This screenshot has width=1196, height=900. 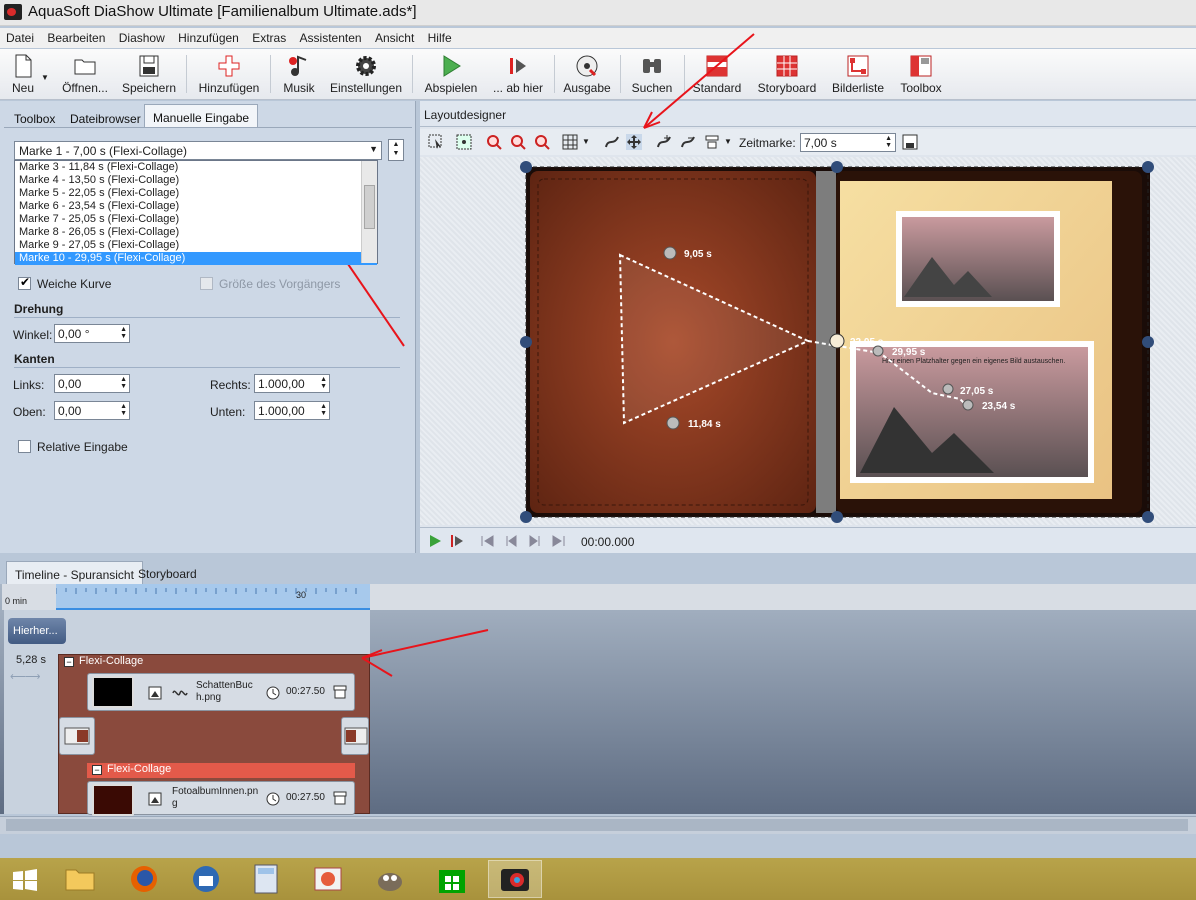 I want to click on play-icon, so click(x=435, y=541).